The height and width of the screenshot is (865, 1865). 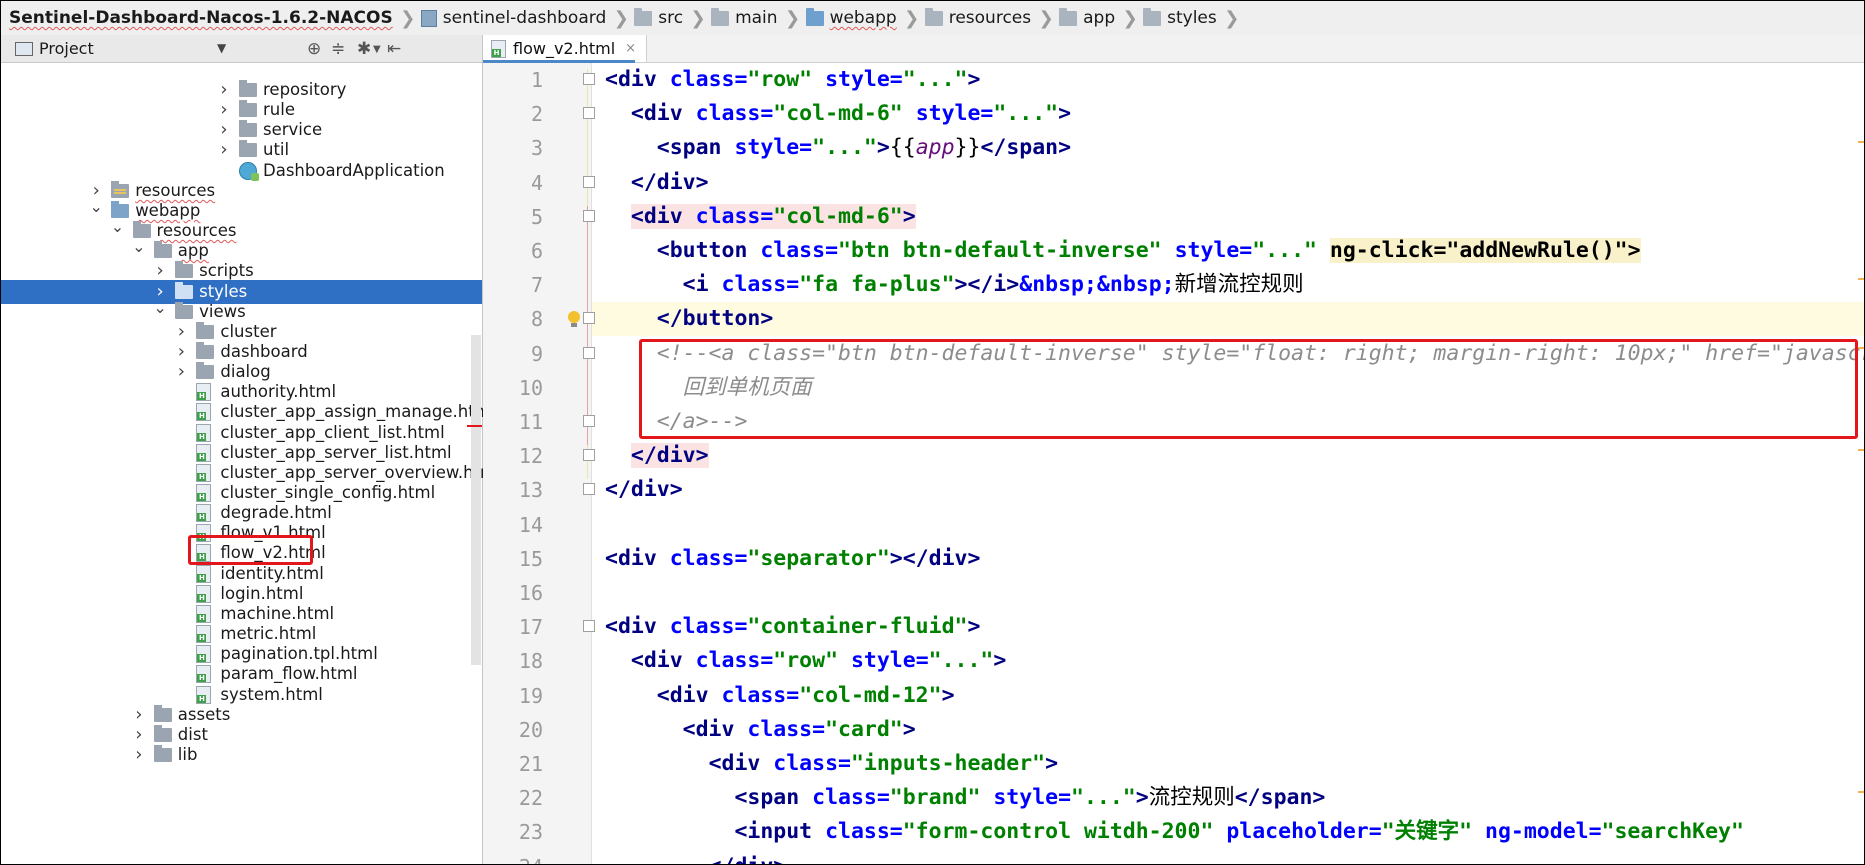 What do you see at coordinates (530, 627) in the screenshot?
I see `line-number: 17` at bounding box center [530, 627].